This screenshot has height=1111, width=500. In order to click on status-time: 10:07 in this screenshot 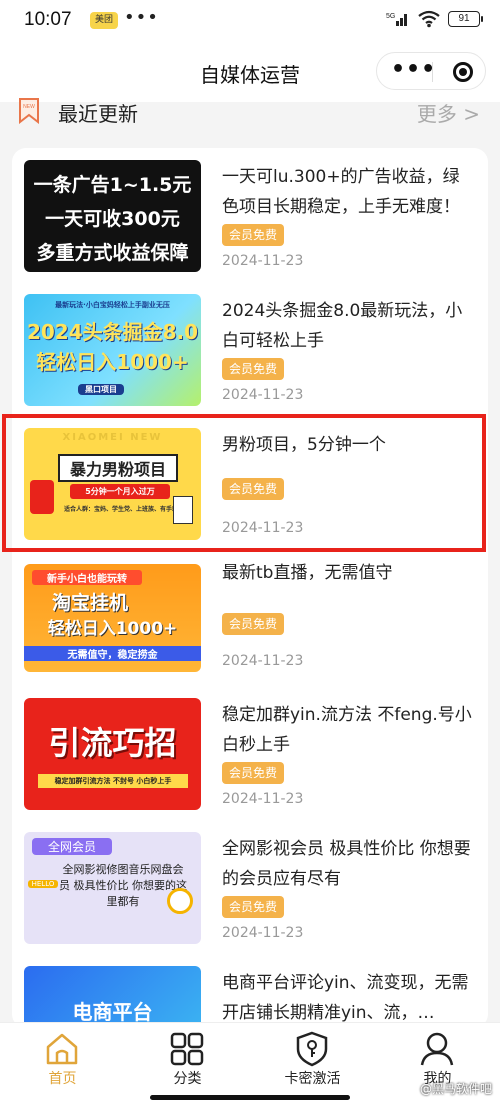, I will do `click(48, 19)`.